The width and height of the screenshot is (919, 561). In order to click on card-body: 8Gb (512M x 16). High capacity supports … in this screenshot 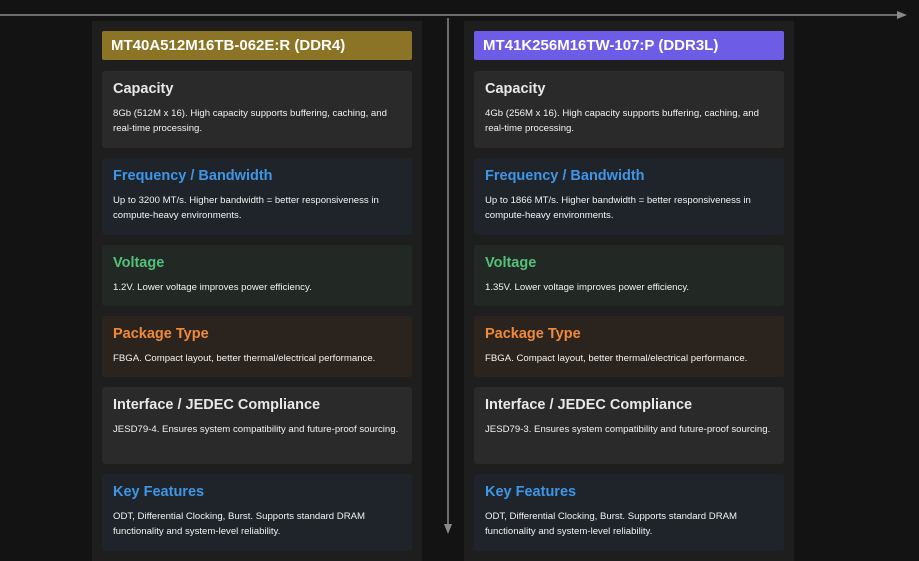, I will do `click(250, 121)`.